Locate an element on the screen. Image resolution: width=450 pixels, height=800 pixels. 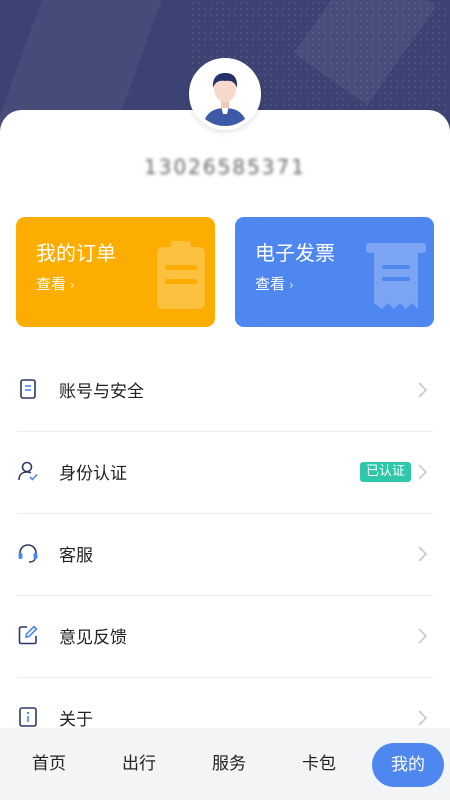
clipboard-icon is located at coordinates (181, 275).